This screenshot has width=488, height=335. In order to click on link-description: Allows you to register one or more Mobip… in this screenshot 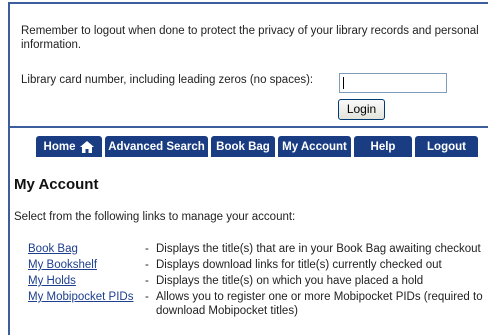, I will do `click(319, 304)`.